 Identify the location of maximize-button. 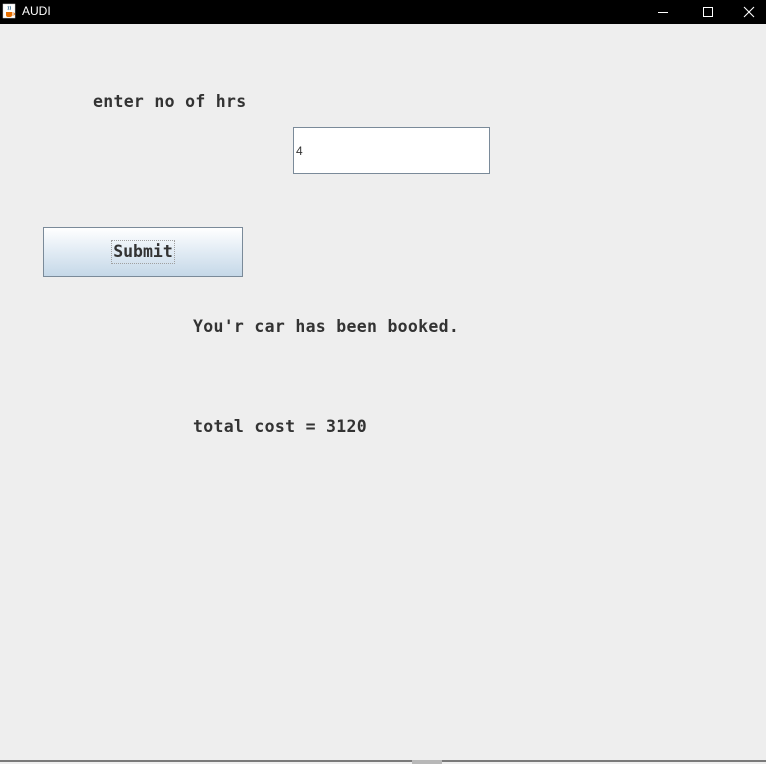
(708, 12).